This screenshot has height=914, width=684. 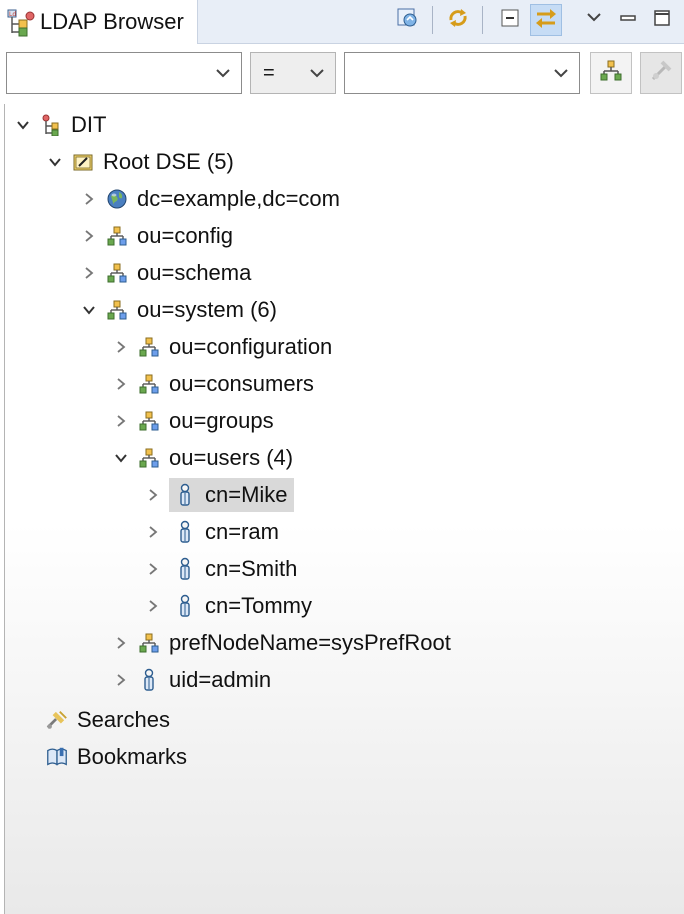 I want to click on dit-icon, so click(x=51, y=125).